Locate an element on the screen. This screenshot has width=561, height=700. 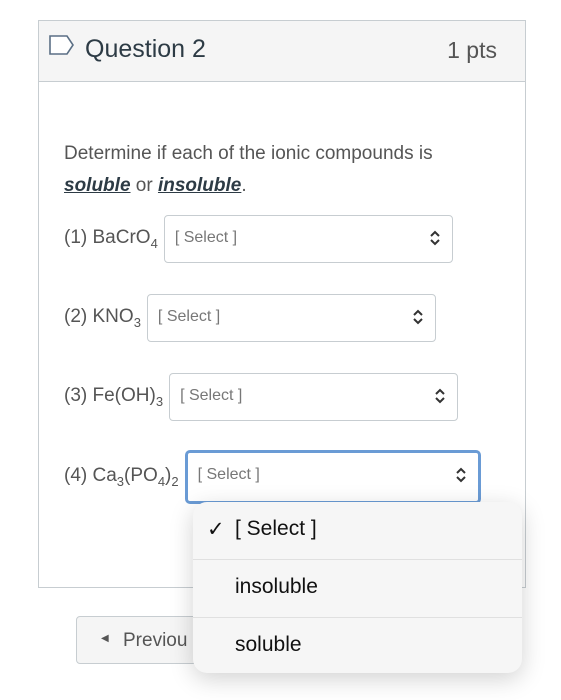
compound-label: (1) BaCrO4 is located at coordinates (111, 239).